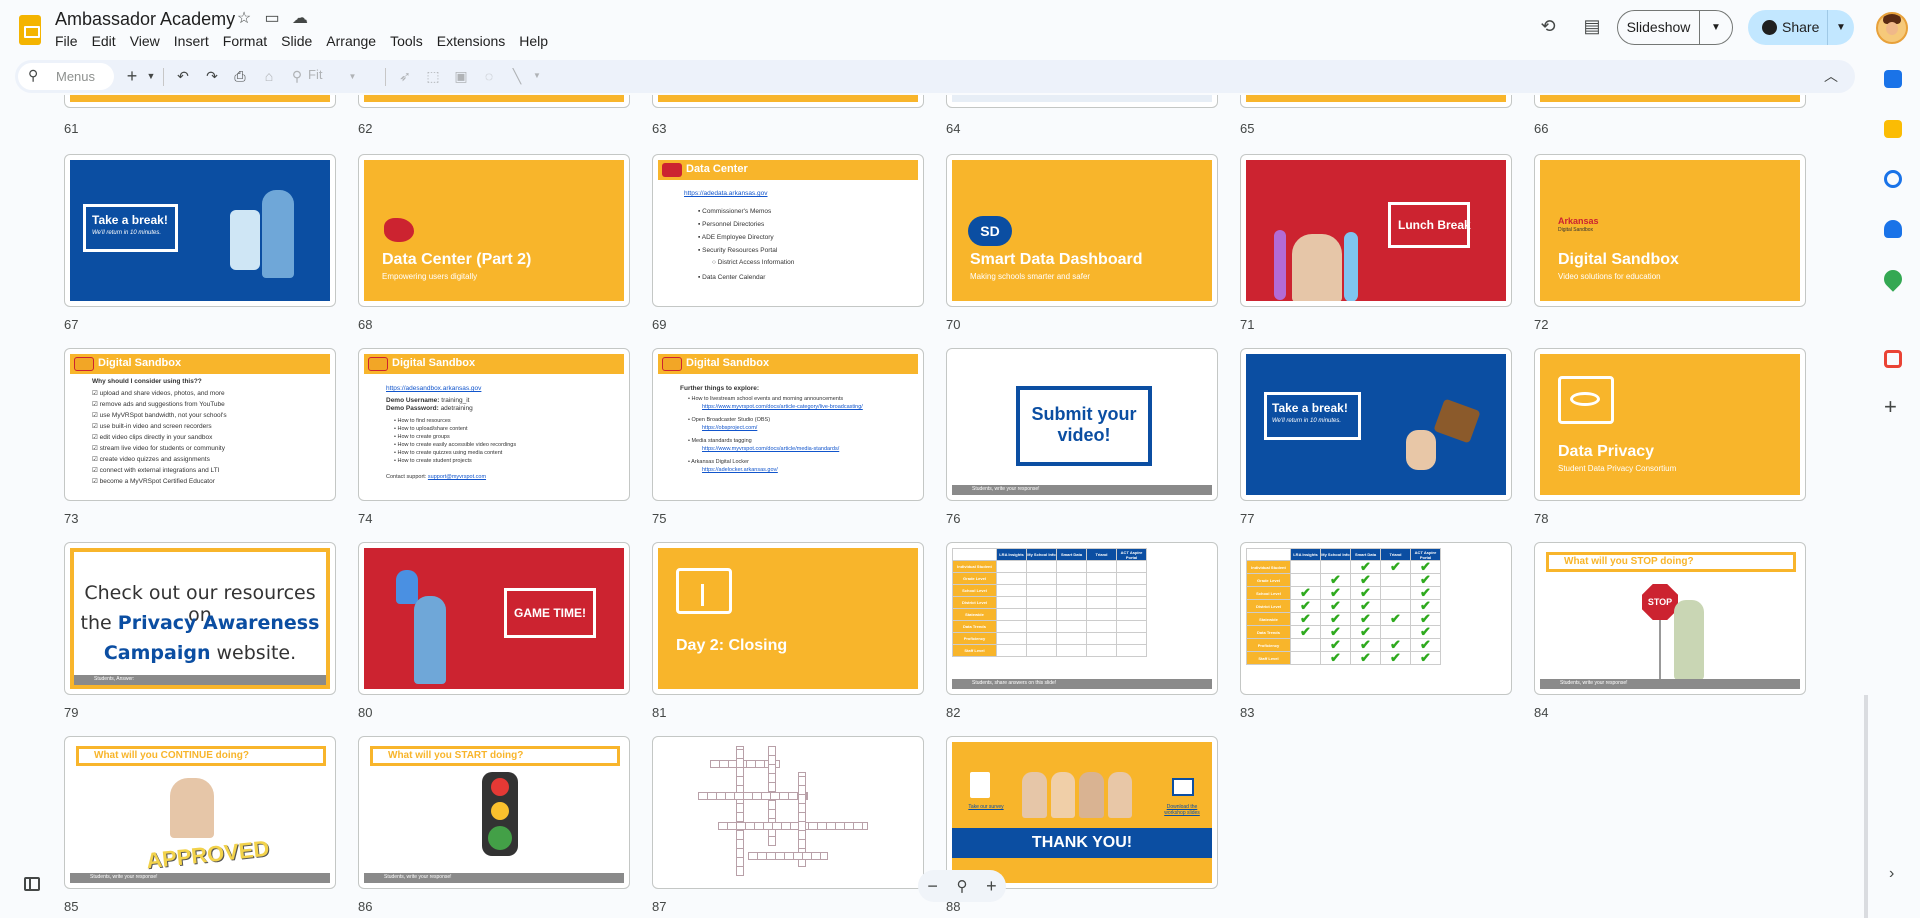 Image resolution: width=1920 pixels, height=918 pixels. I want to click on print-icon: ⎙, so click(240, 76).